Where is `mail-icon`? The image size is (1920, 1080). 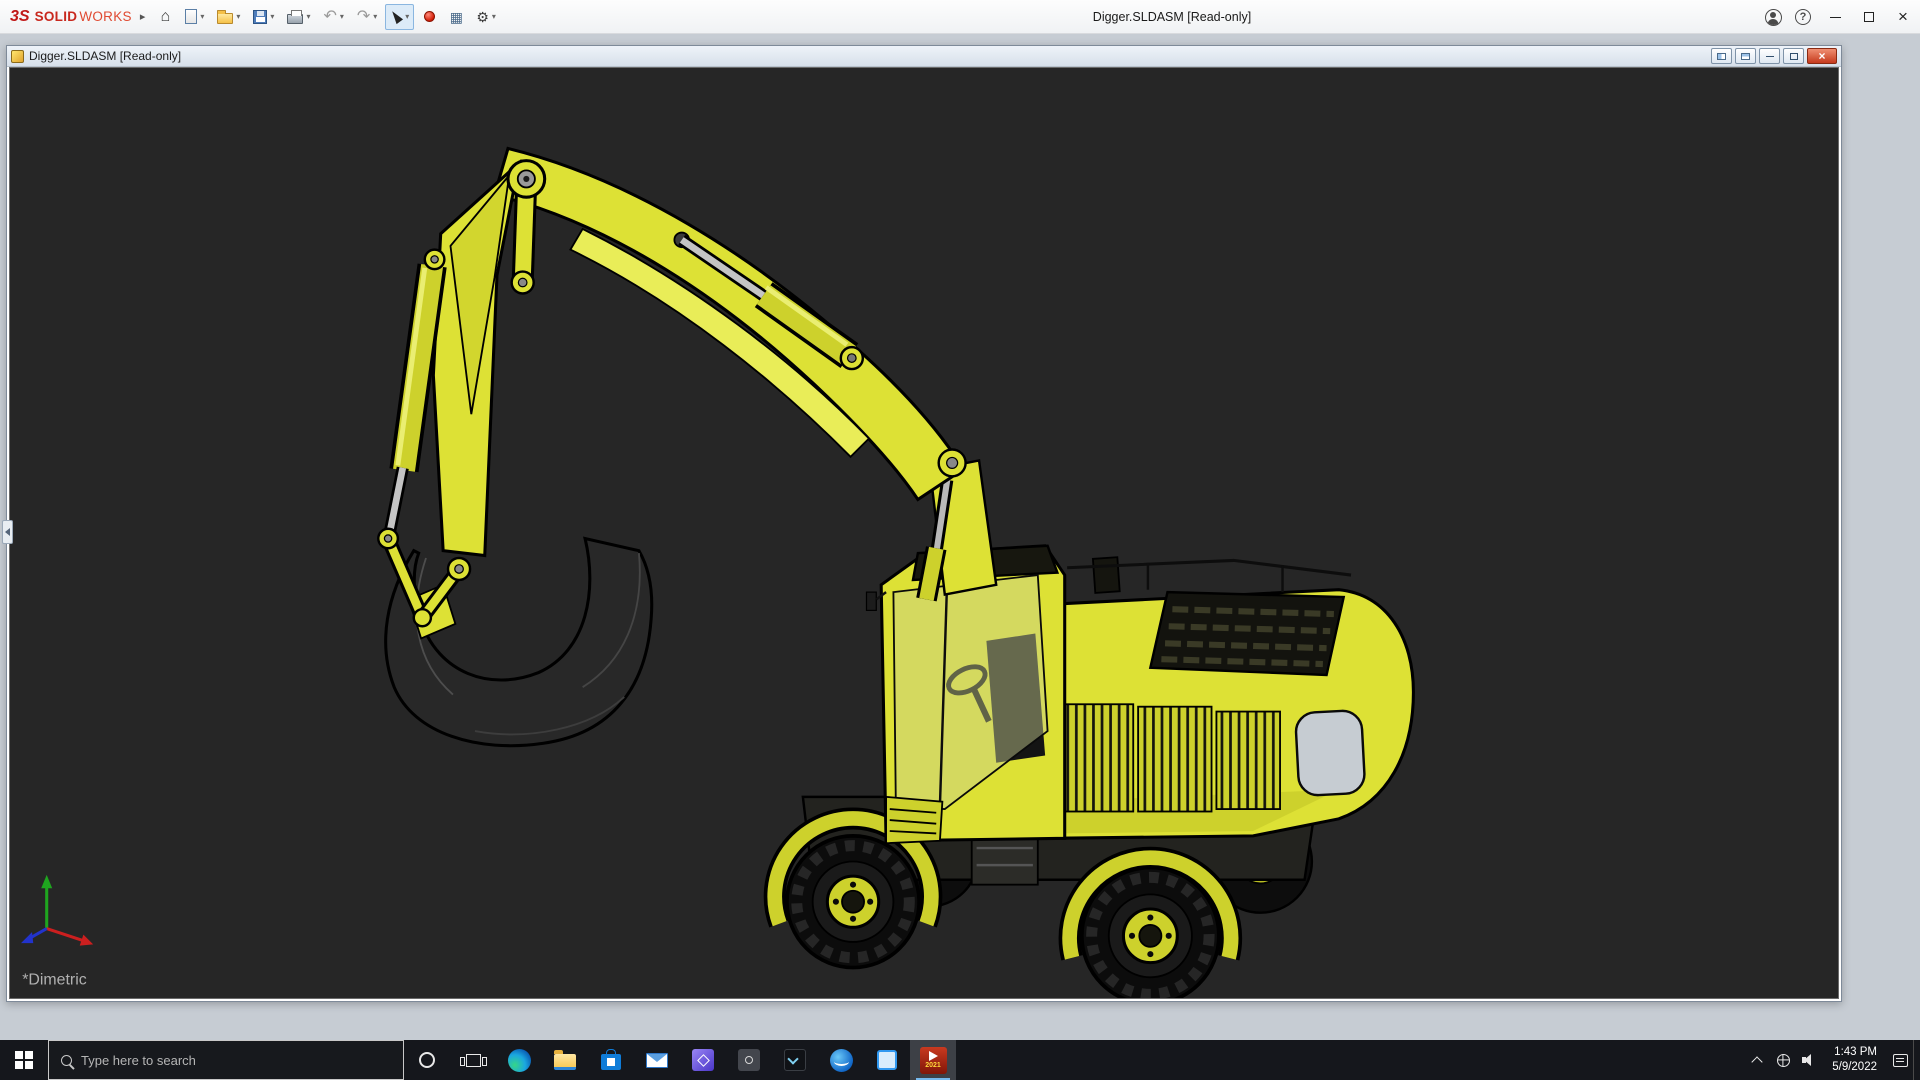 mail-icon is located at coordinates (657, 1060).